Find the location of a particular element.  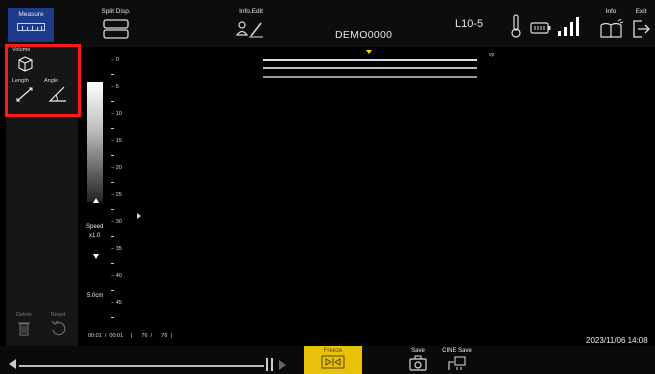

depth-tick-label: − 40 is located at coordinates (116, 276).